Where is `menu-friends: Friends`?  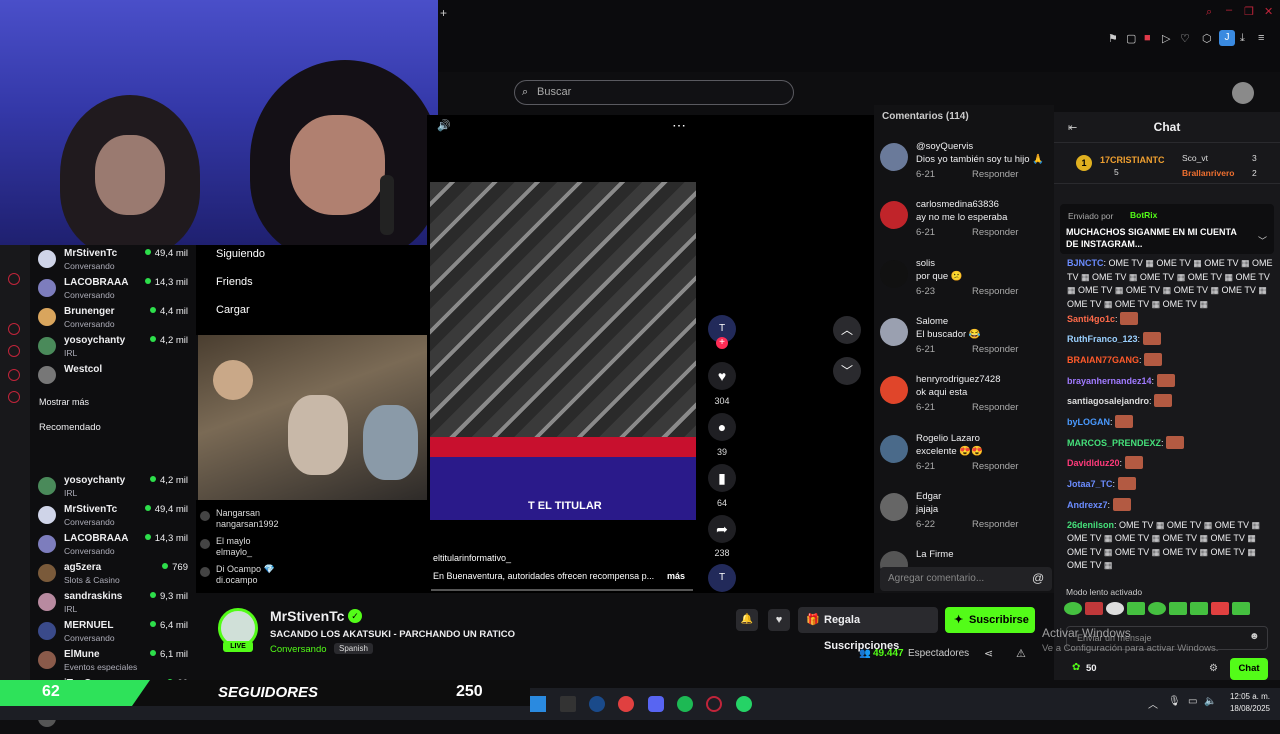
menu-friends: Friends is located at coordinates (234, 282).